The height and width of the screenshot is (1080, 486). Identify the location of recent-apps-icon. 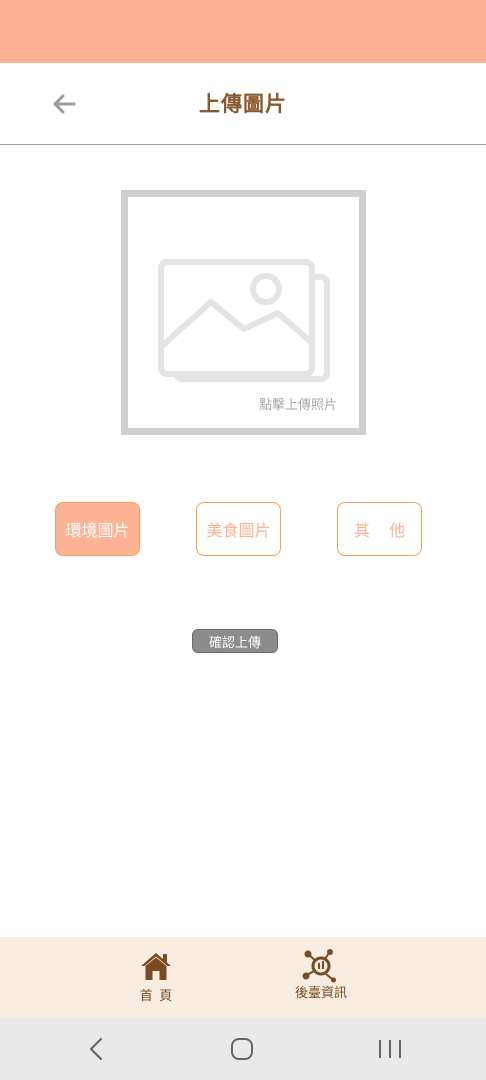
(390, 1049).